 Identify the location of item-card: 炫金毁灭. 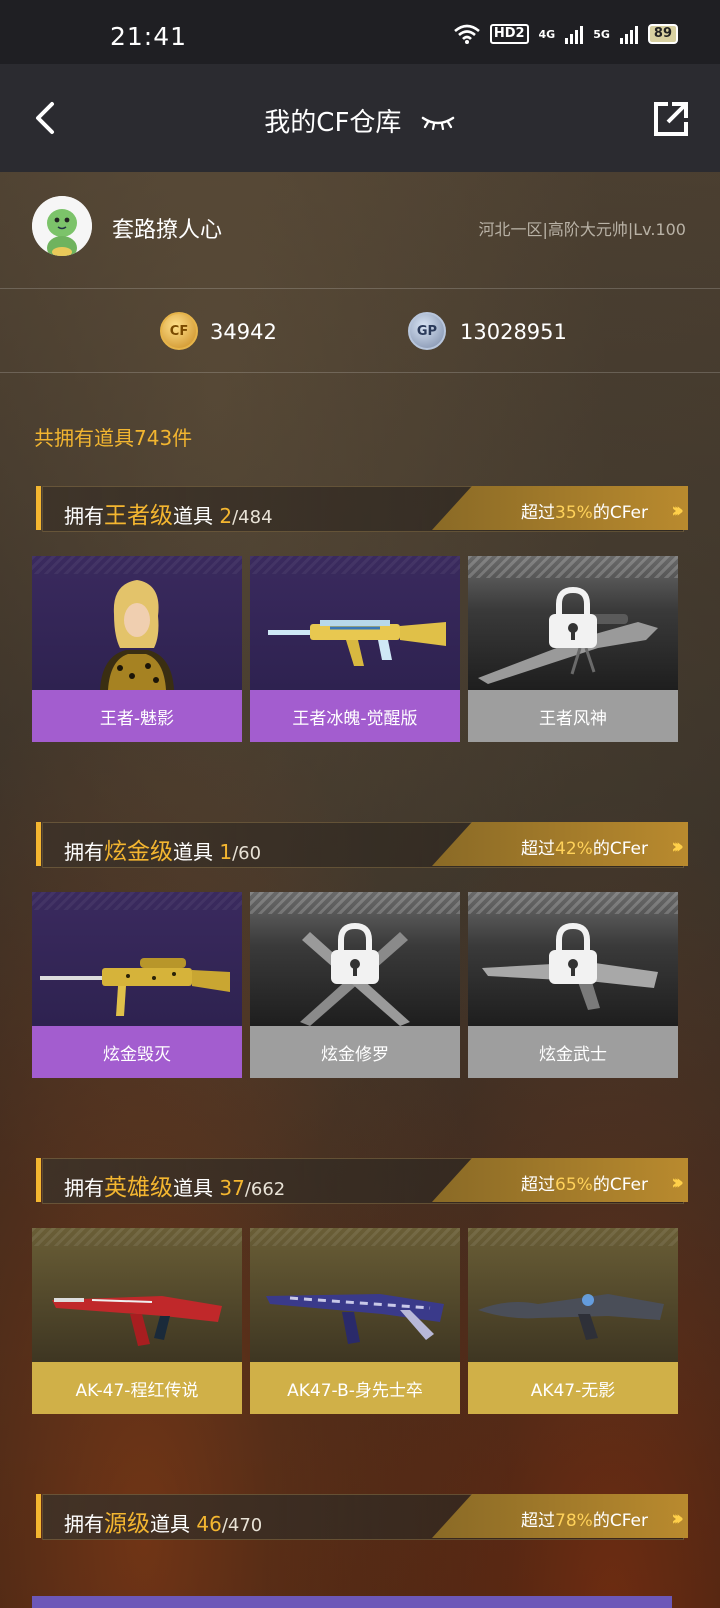
(137, 985).